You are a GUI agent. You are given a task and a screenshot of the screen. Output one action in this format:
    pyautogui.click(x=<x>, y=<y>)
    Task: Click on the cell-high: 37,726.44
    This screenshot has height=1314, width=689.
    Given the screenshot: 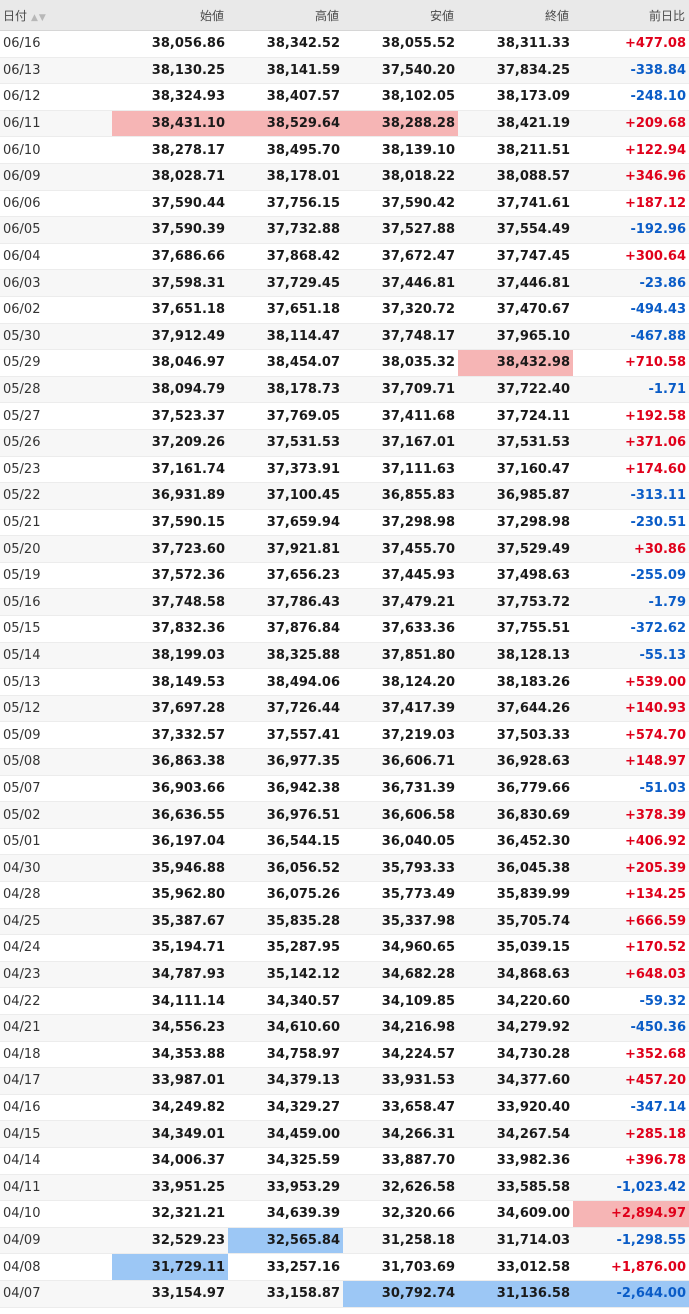 What is the action you would take?
    pyautogui.click(x=285, y=709)
    